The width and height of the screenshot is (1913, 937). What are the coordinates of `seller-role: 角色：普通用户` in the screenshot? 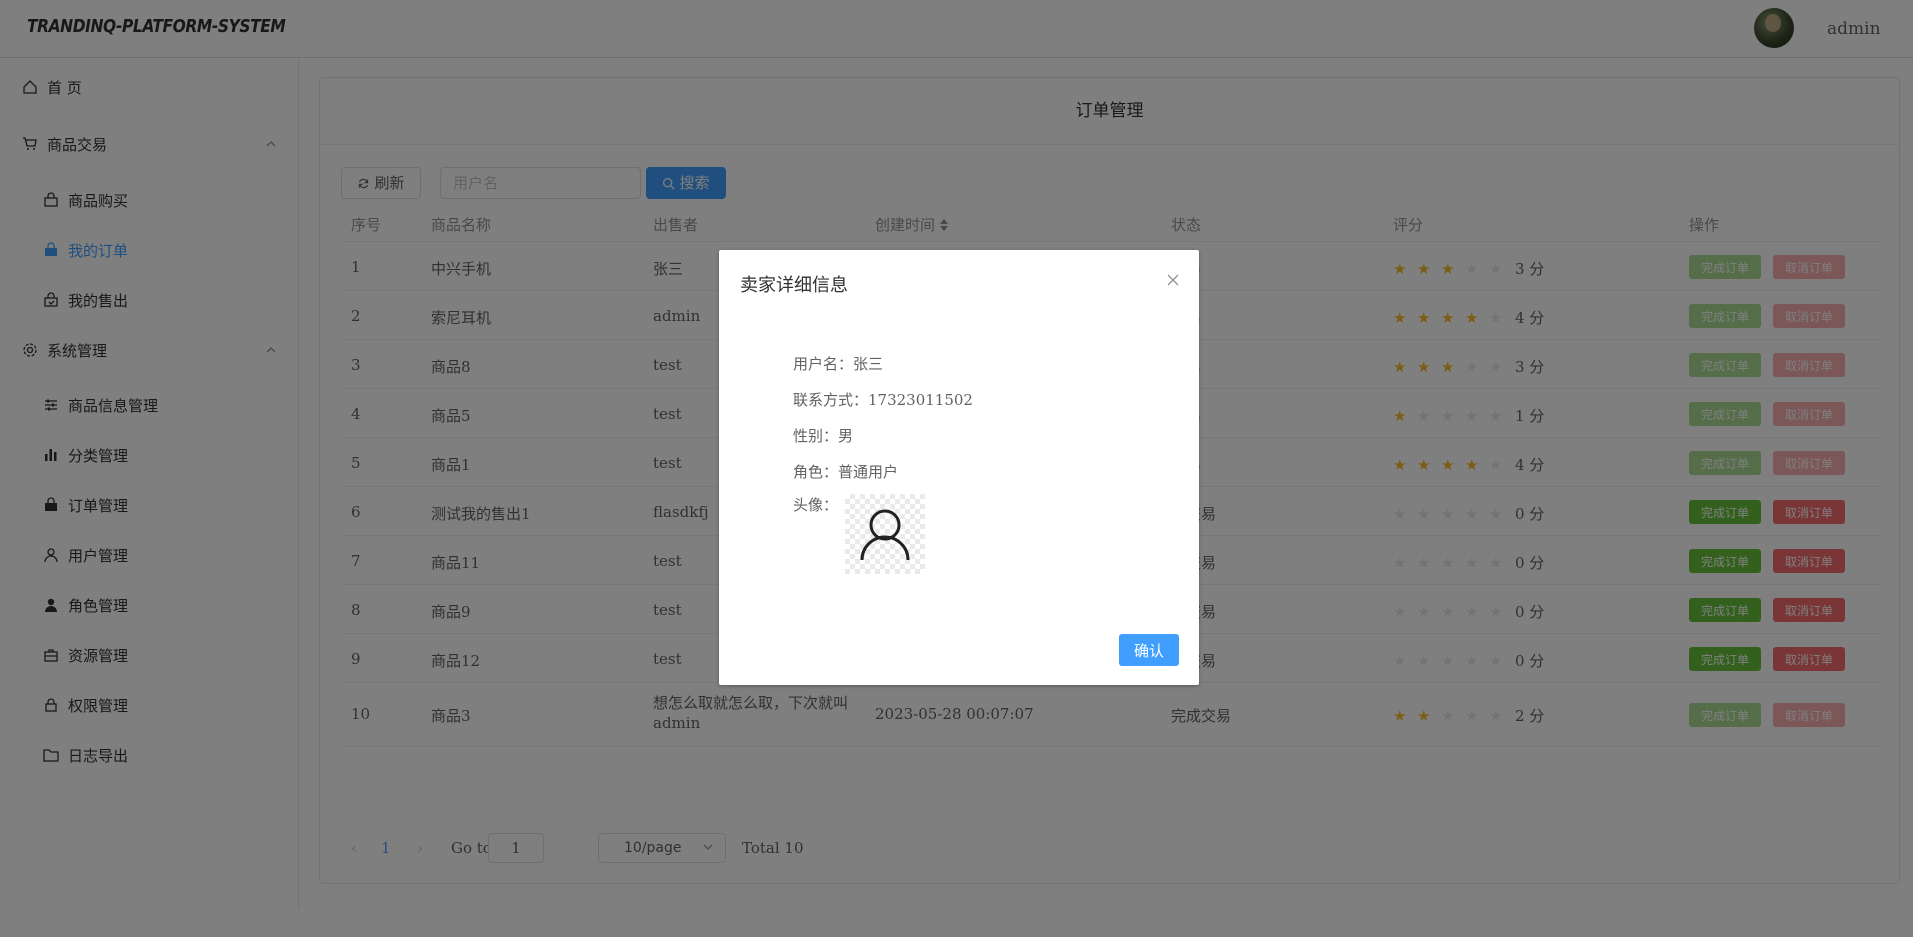 It's located at (846, 472).